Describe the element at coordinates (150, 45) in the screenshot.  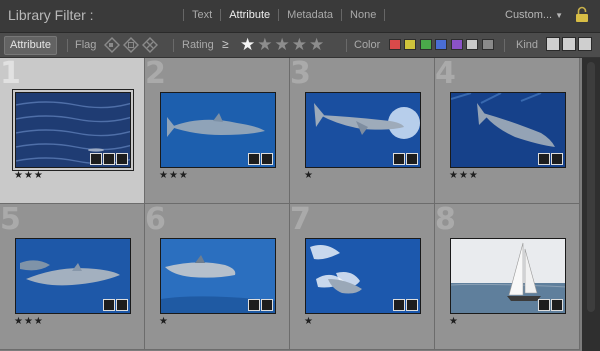
I see `rejected-filter-icon` at that location.